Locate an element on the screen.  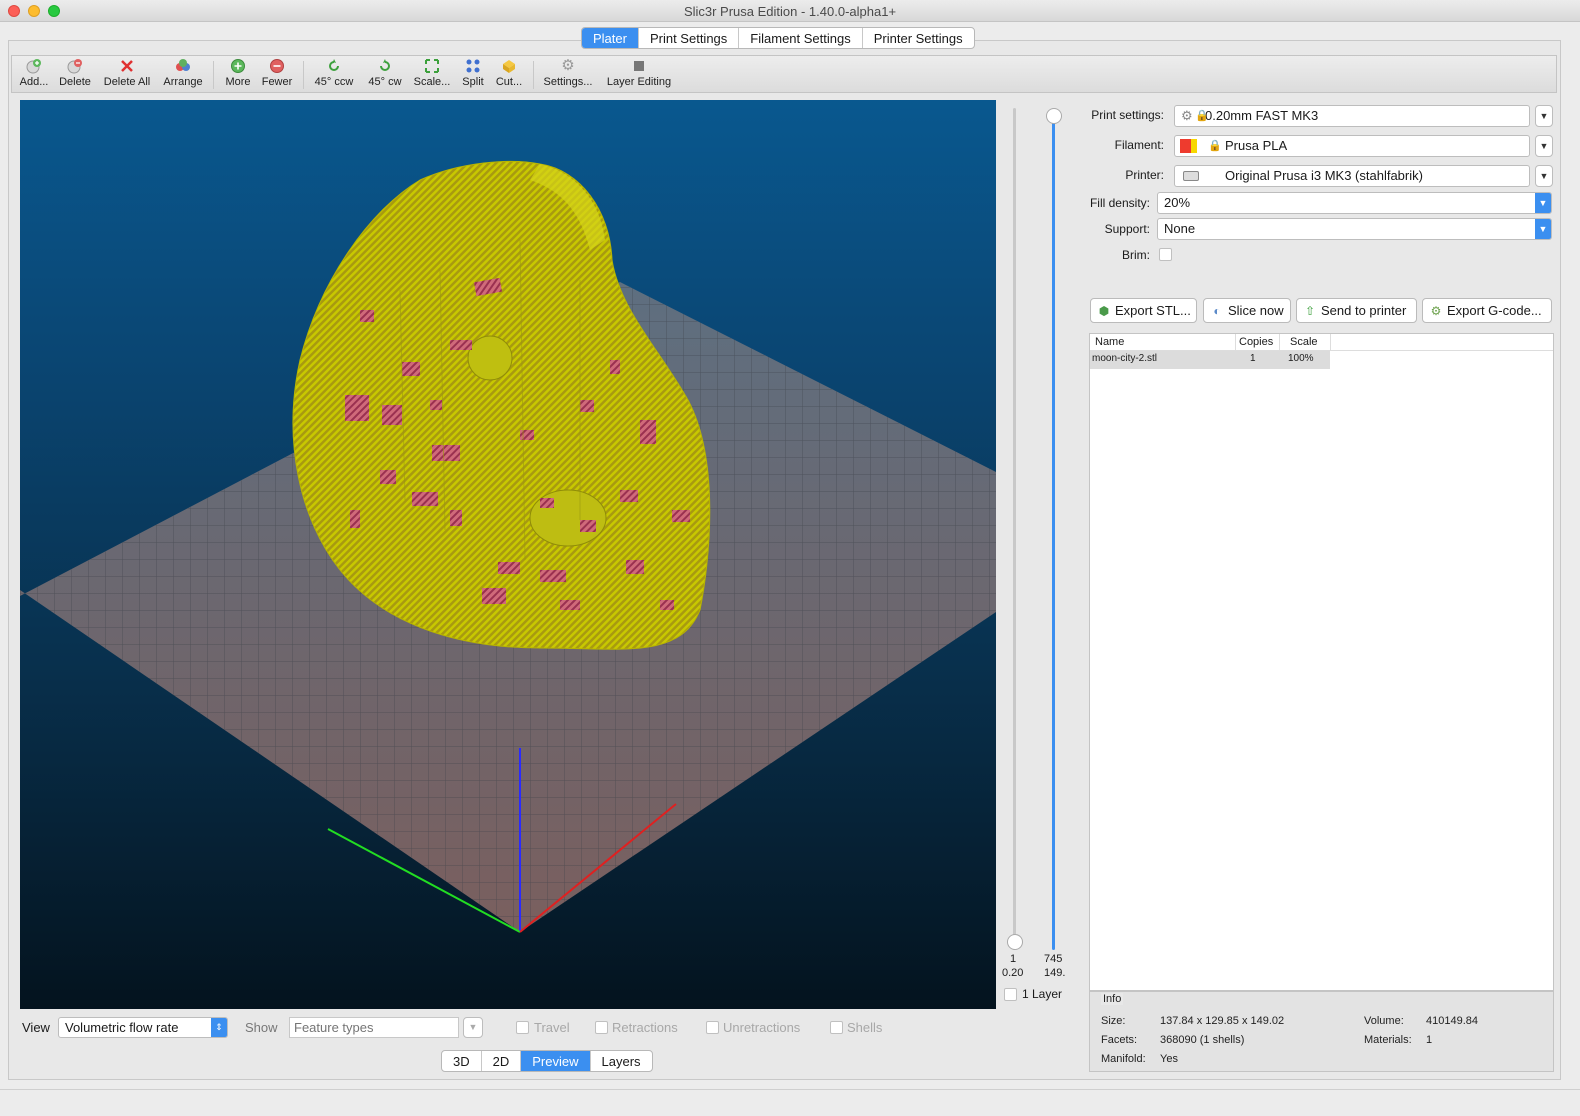
tab-layers: Layers is located at coordinates (621, 1061).